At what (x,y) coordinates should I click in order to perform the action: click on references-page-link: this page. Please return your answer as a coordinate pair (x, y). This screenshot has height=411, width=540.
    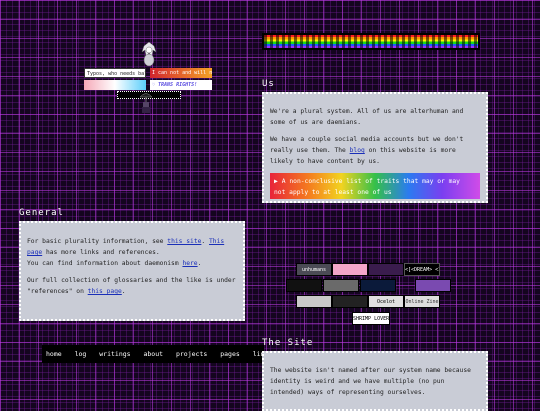
    Looking at the image, I should click on (105, 291).